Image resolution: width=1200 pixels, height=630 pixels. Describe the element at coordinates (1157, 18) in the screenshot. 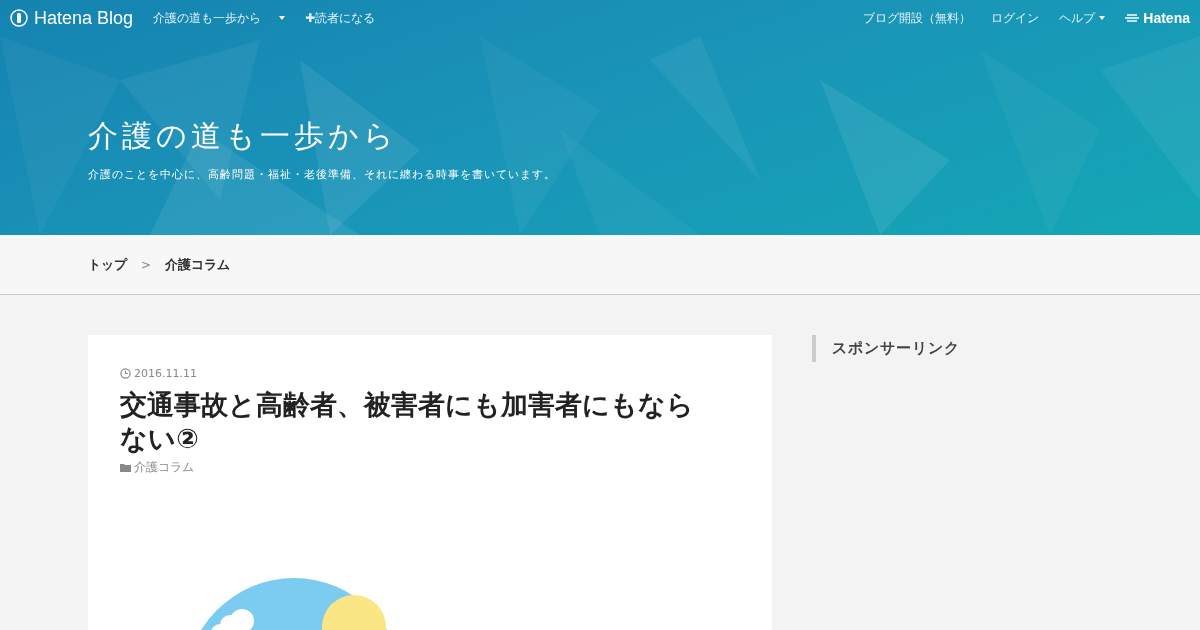

I see `brand-logo: Hatena` at that location.